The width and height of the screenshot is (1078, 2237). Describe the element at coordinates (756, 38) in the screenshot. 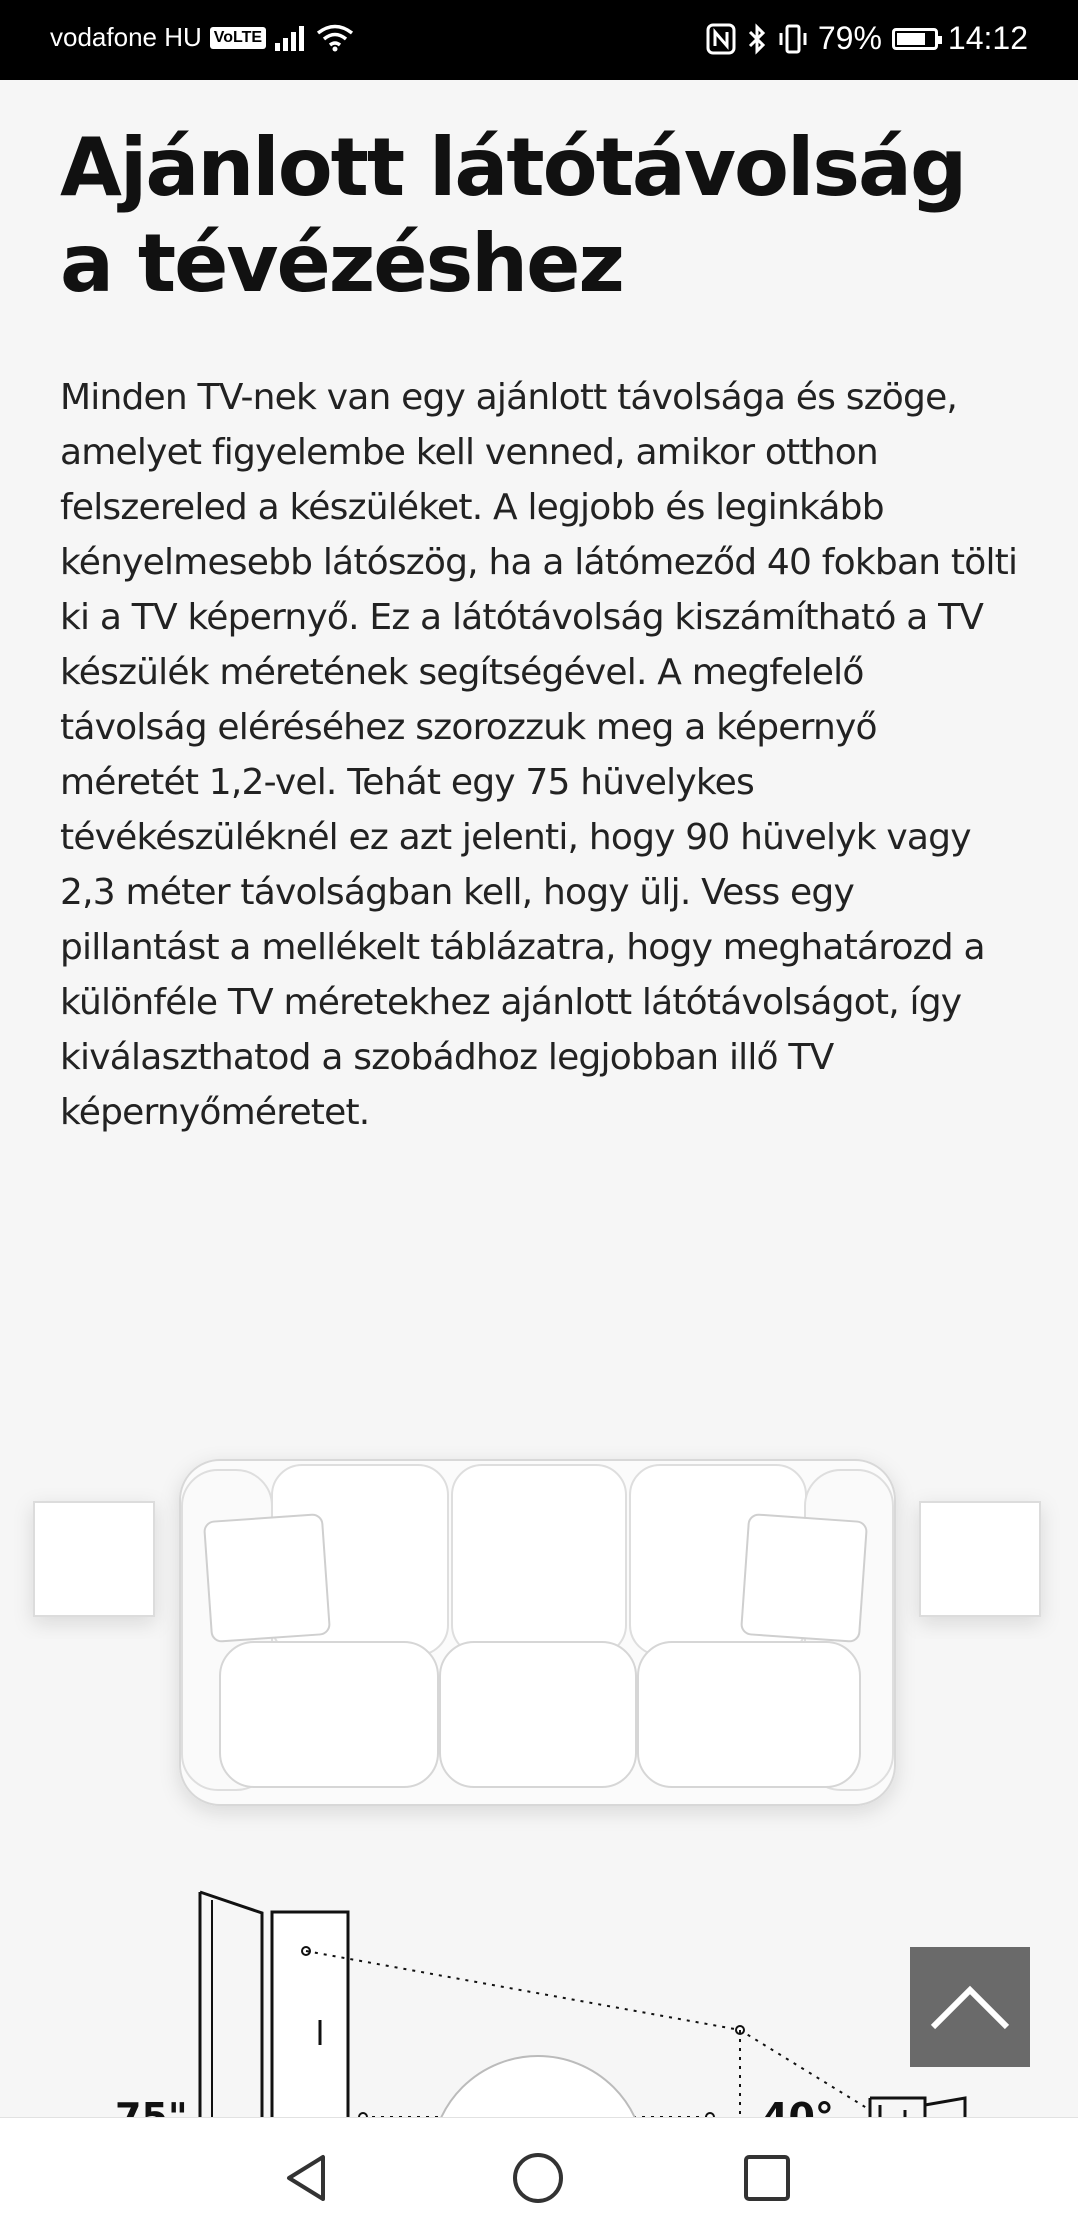

I see `bluetooth-icon` at that location.